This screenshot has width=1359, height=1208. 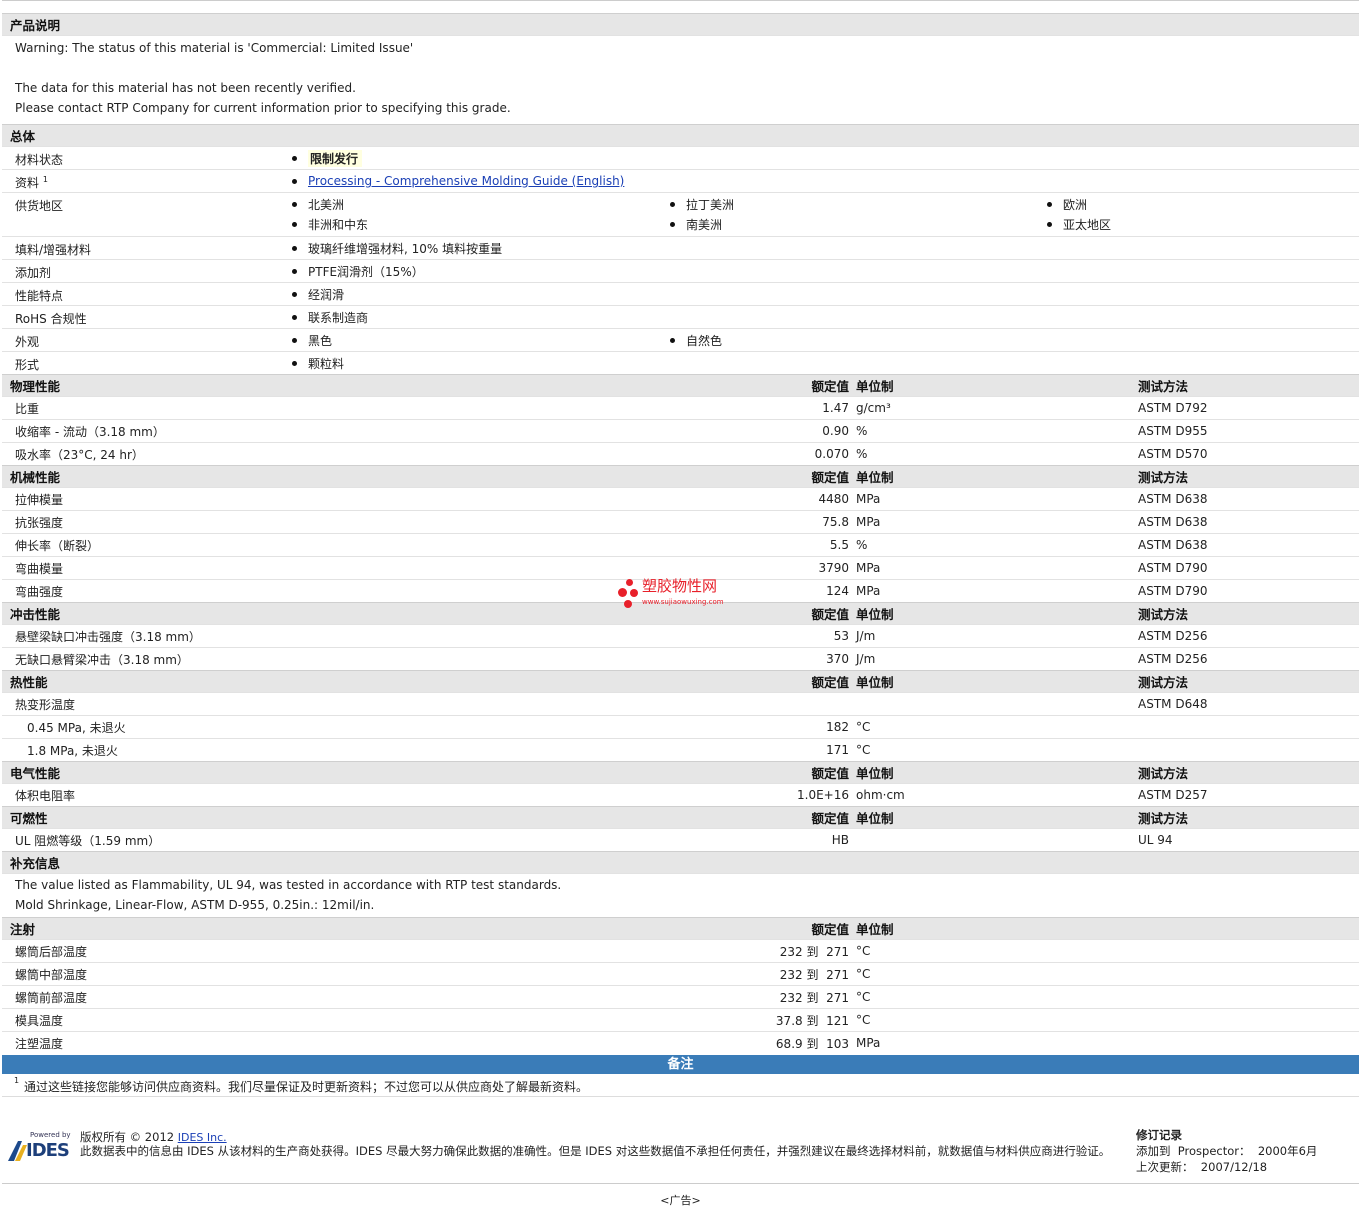 What do you see at coordinates (680, 339) in the screenshot?
I see `general-row-appearance: 外观 黑色 自然色` at bounding box center [680, 339].